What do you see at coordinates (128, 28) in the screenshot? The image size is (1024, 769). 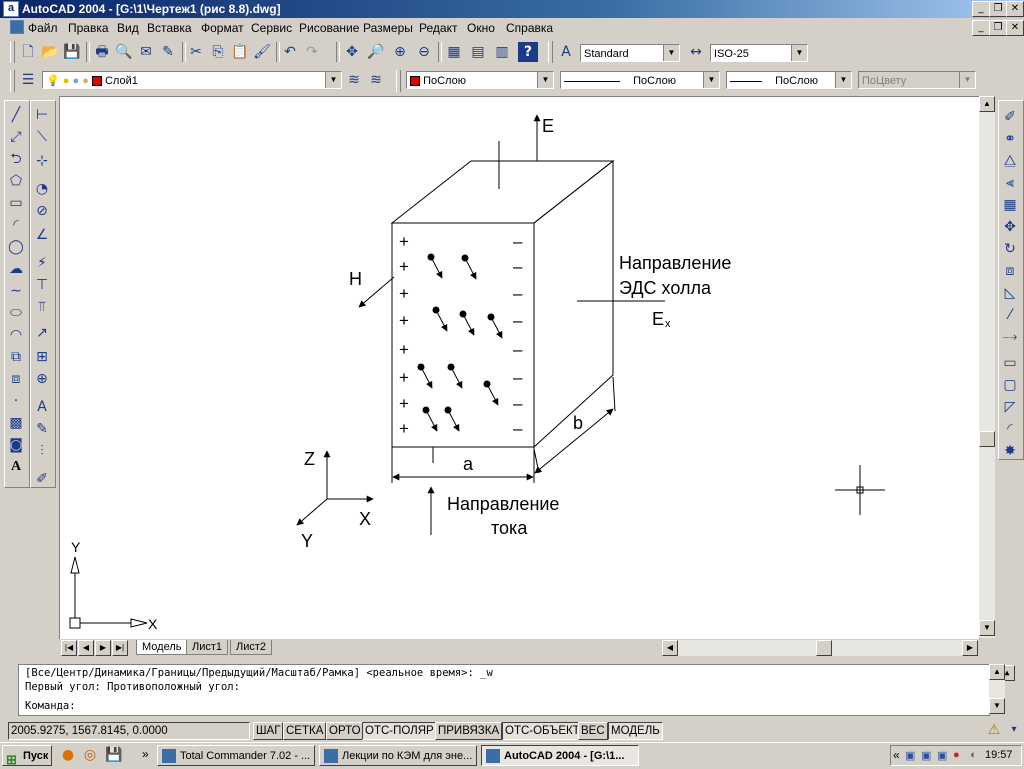 I see `menu-view: Вид` at bounding box center [128, 28].